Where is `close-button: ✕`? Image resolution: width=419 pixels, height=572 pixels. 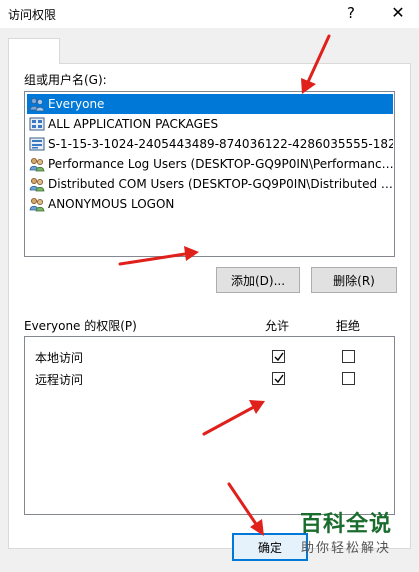
close-button: ✕ is located at coordinates (398, 13).